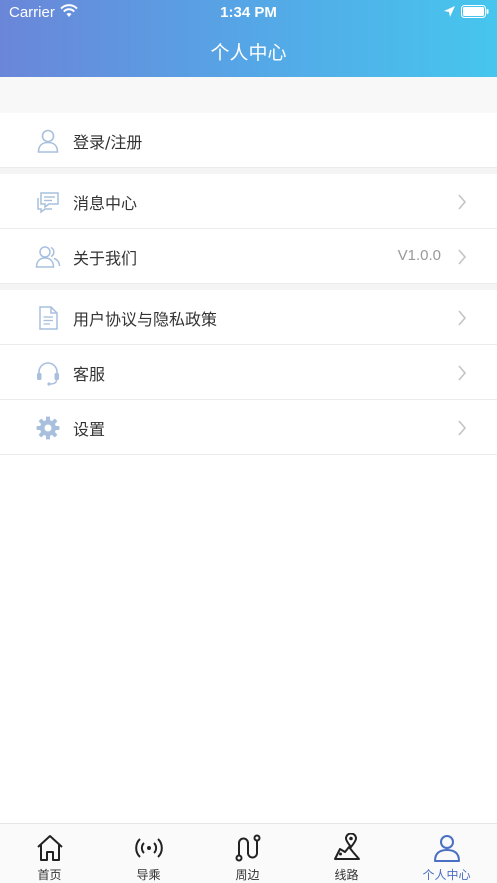 The image size is (497, 883). I want to click on map-pin-icon, so click(347, 846).